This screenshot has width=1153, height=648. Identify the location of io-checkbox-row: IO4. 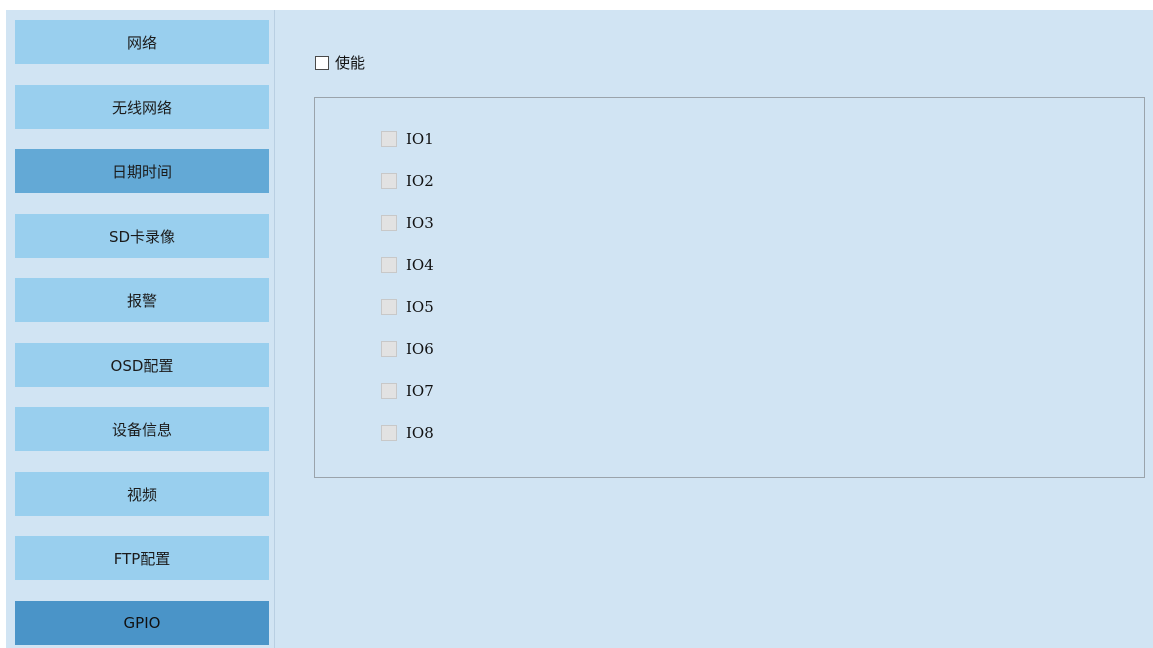
(407, 265).